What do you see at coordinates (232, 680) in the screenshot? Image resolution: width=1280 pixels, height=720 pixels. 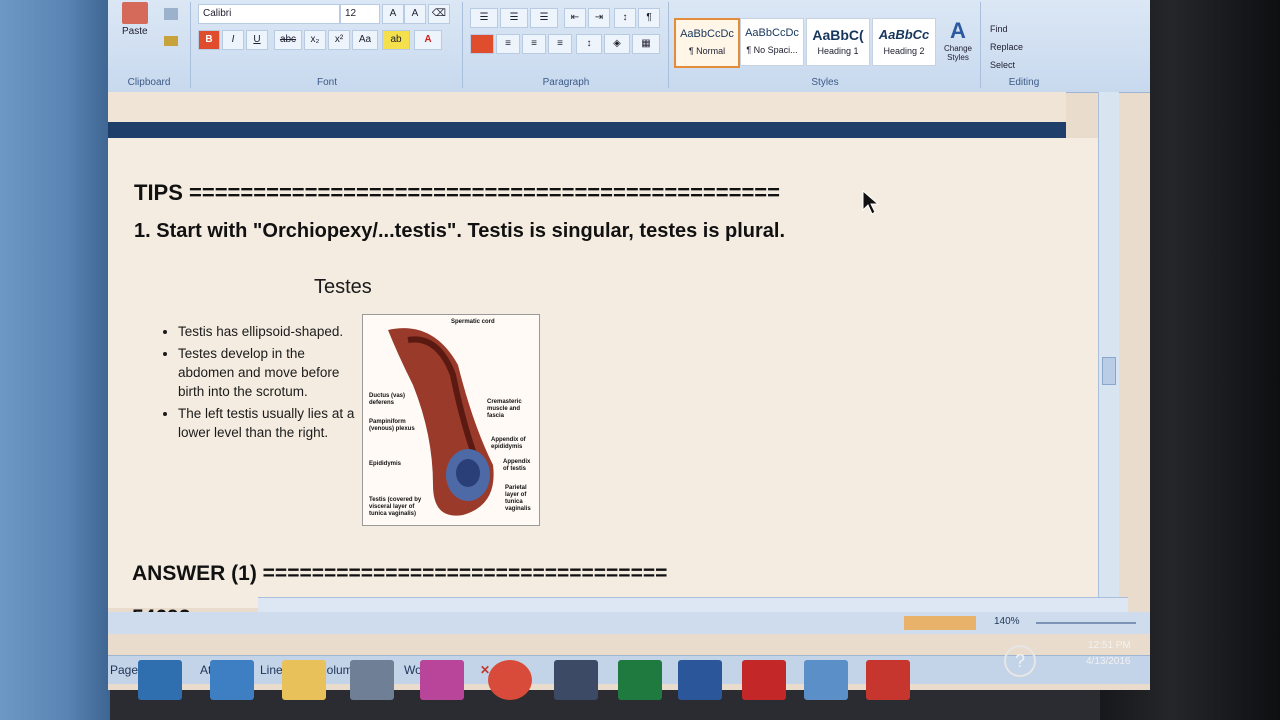 I see `rocket-icon` at bounding box center [232, 680].